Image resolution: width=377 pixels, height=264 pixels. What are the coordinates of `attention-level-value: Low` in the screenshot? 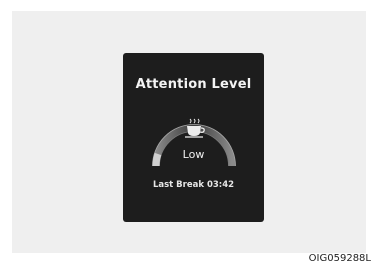 It's located at (193, 154).